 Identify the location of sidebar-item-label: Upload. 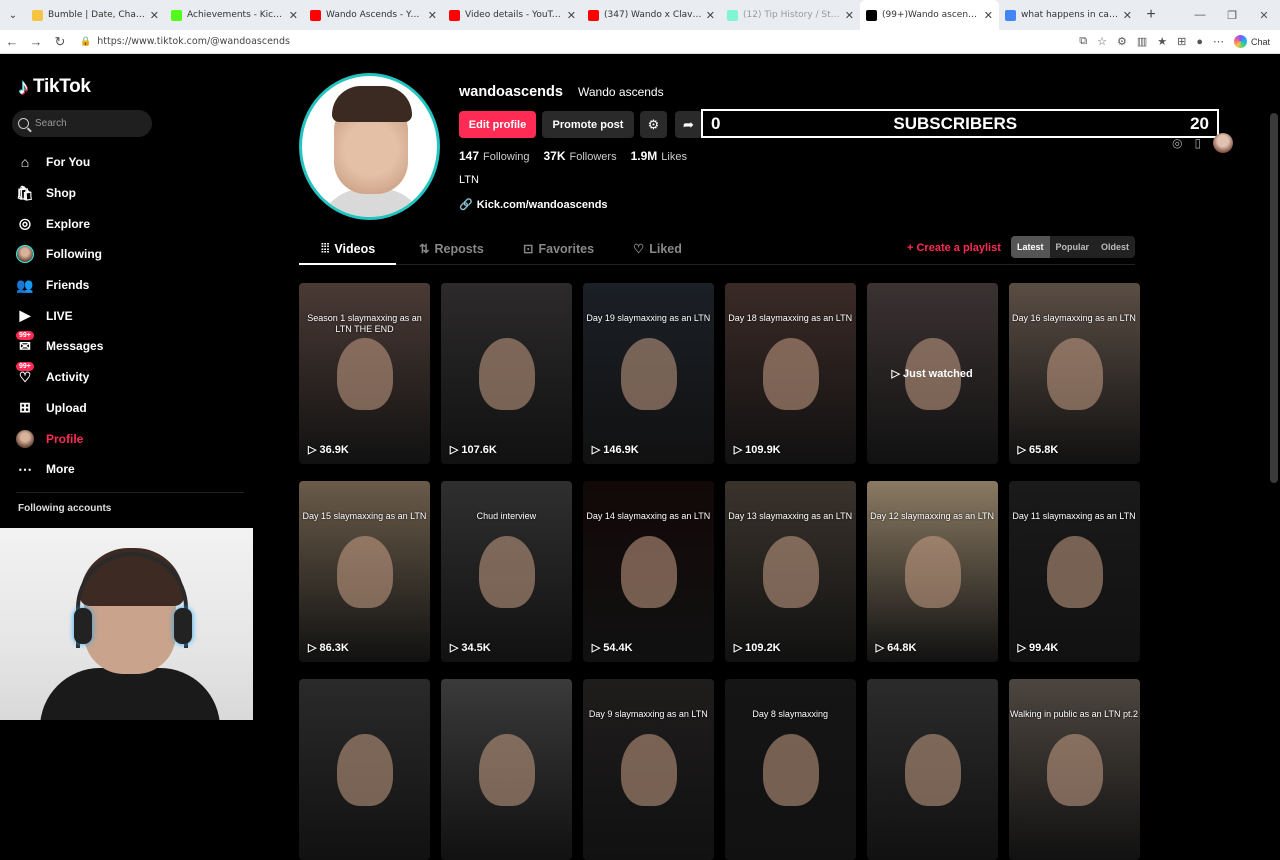
(66, 407).